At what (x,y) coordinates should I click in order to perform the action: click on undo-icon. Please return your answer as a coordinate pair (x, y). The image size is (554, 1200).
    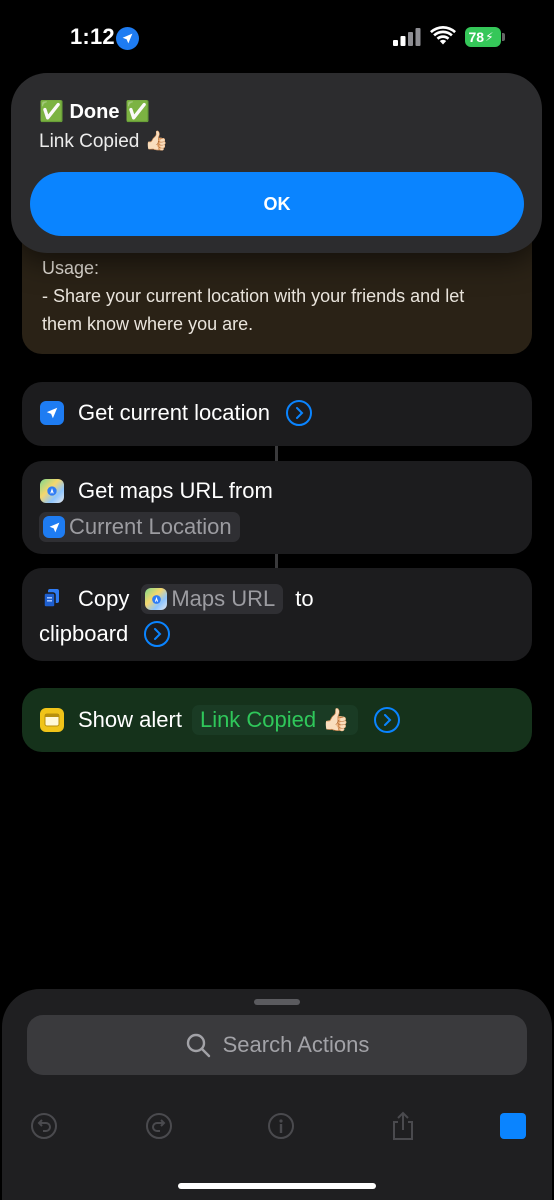
    Looking at the image, I should click on (44, 1126).